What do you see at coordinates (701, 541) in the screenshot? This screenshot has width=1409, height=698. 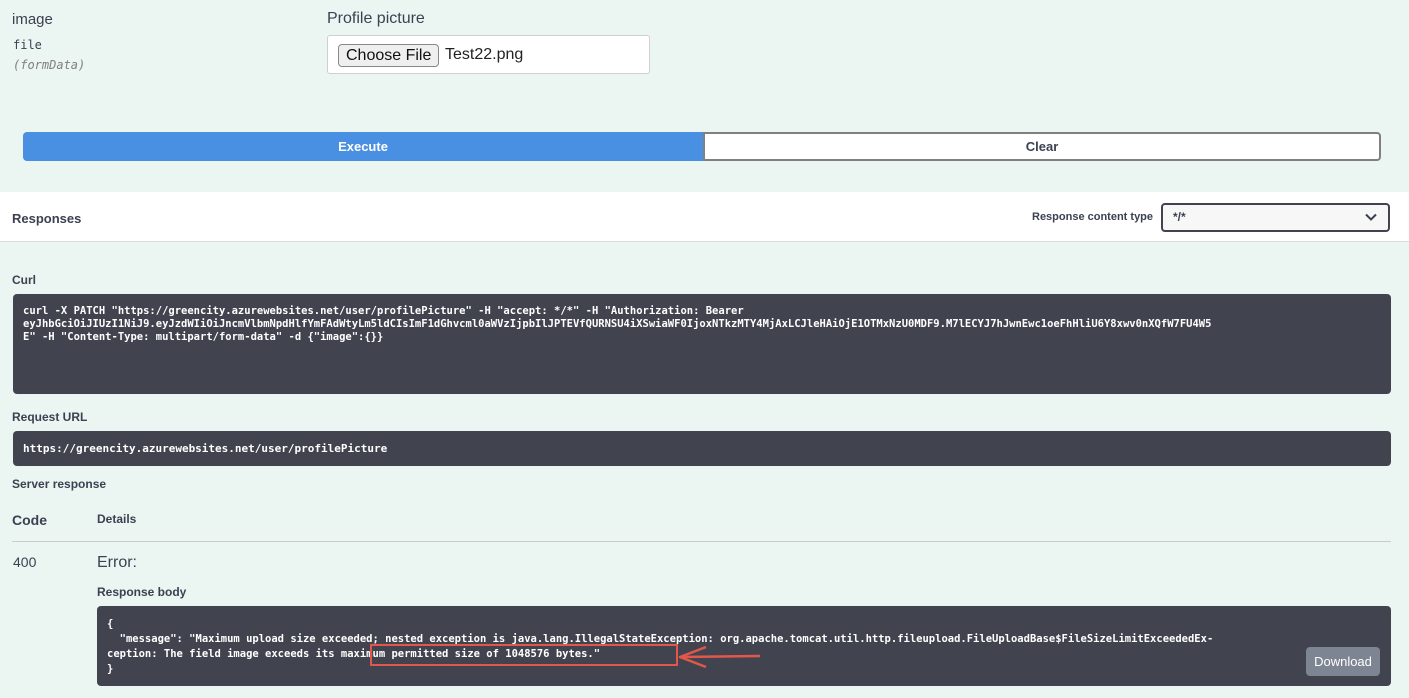 I see `table-divider` at bounding box center [701, 541].